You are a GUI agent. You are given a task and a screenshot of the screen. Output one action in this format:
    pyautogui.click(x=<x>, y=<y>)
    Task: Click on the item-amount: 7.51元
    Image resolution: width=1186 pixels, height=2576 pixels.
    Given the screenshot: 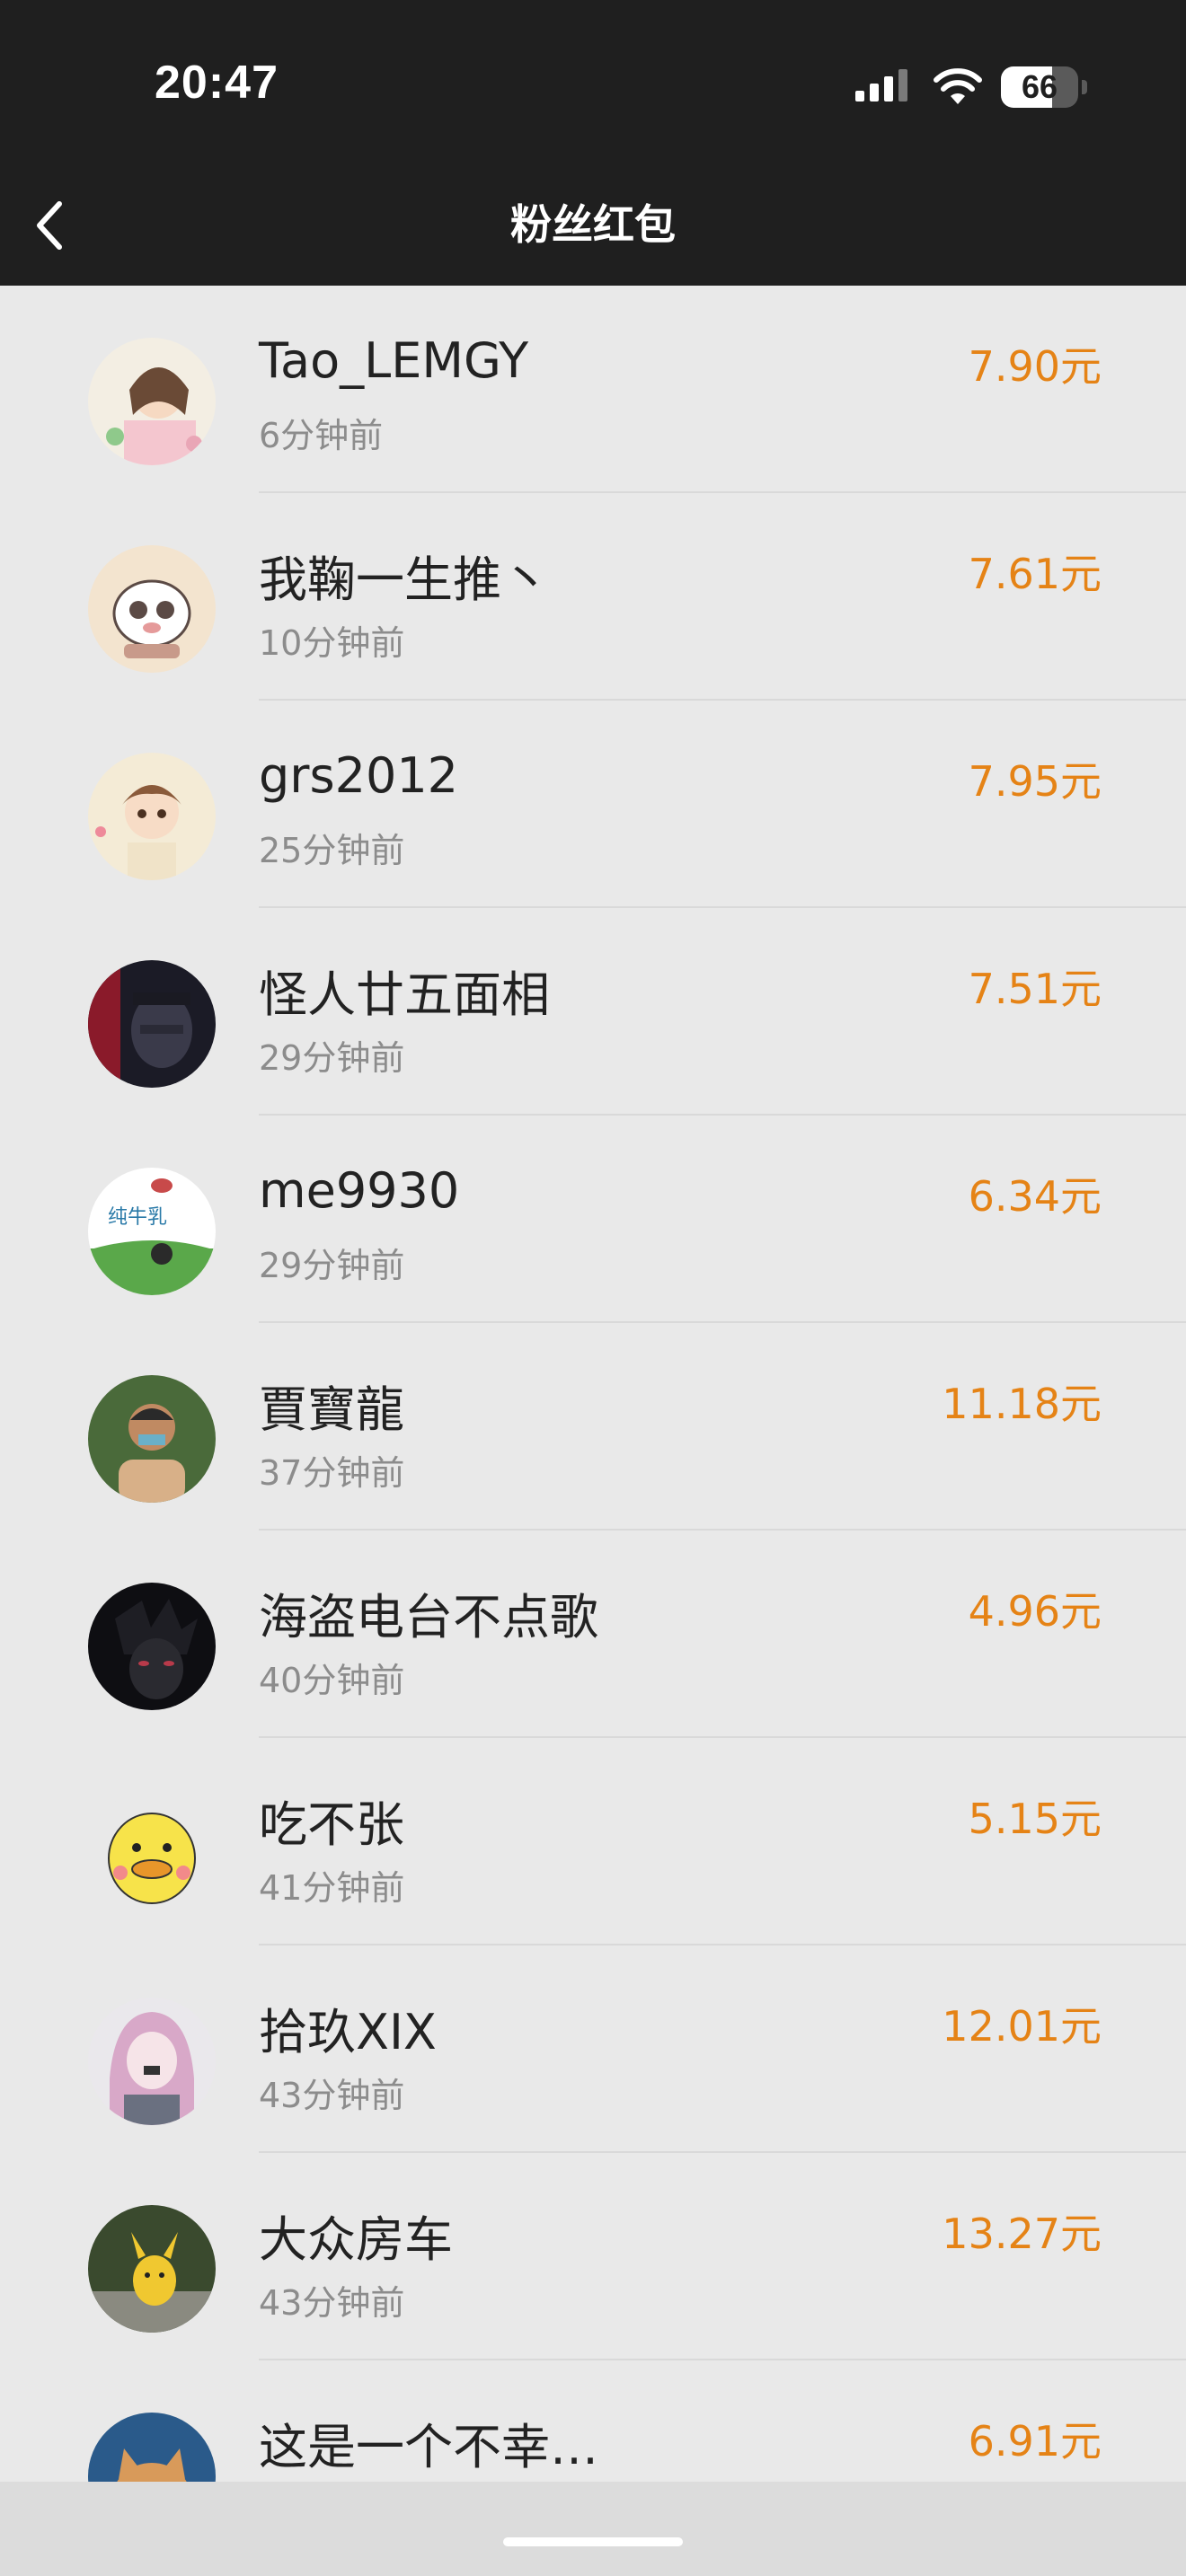 What is the action you would take?
    pyautogui.click(x=1035, y=989)
    